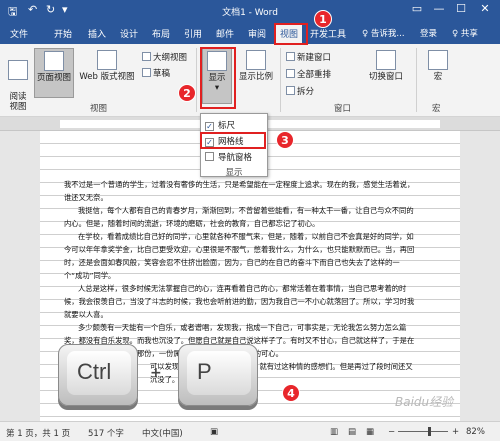 This screenshot has width=500, height=441. I want to click on window-group-label: 窗口, so click(343, 109).